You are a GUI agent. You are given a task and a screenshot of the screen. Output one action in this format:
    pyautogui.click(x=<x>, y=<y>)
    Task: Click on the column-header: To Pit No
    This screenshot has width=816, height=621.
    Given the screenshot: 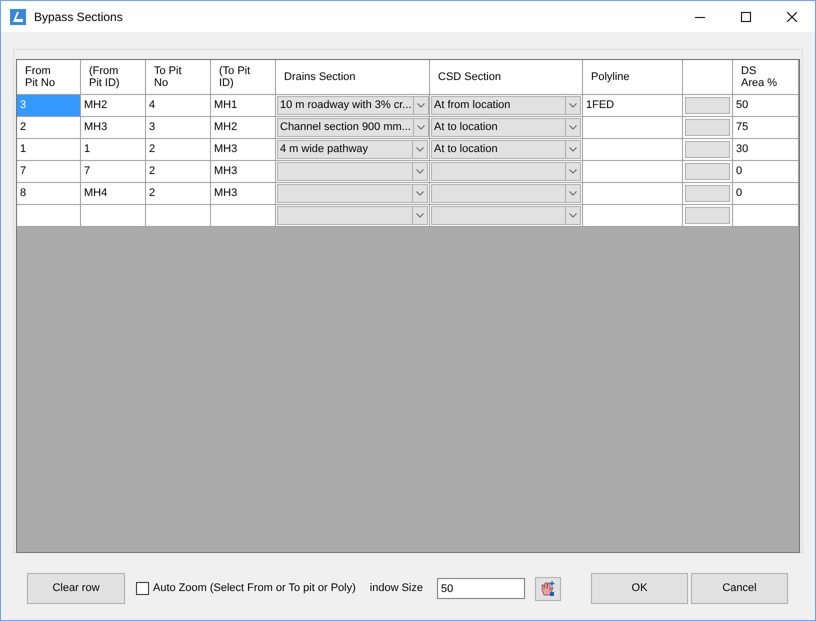 What is the action you would take?
    pyautogui.click(x=178, y=77)
    